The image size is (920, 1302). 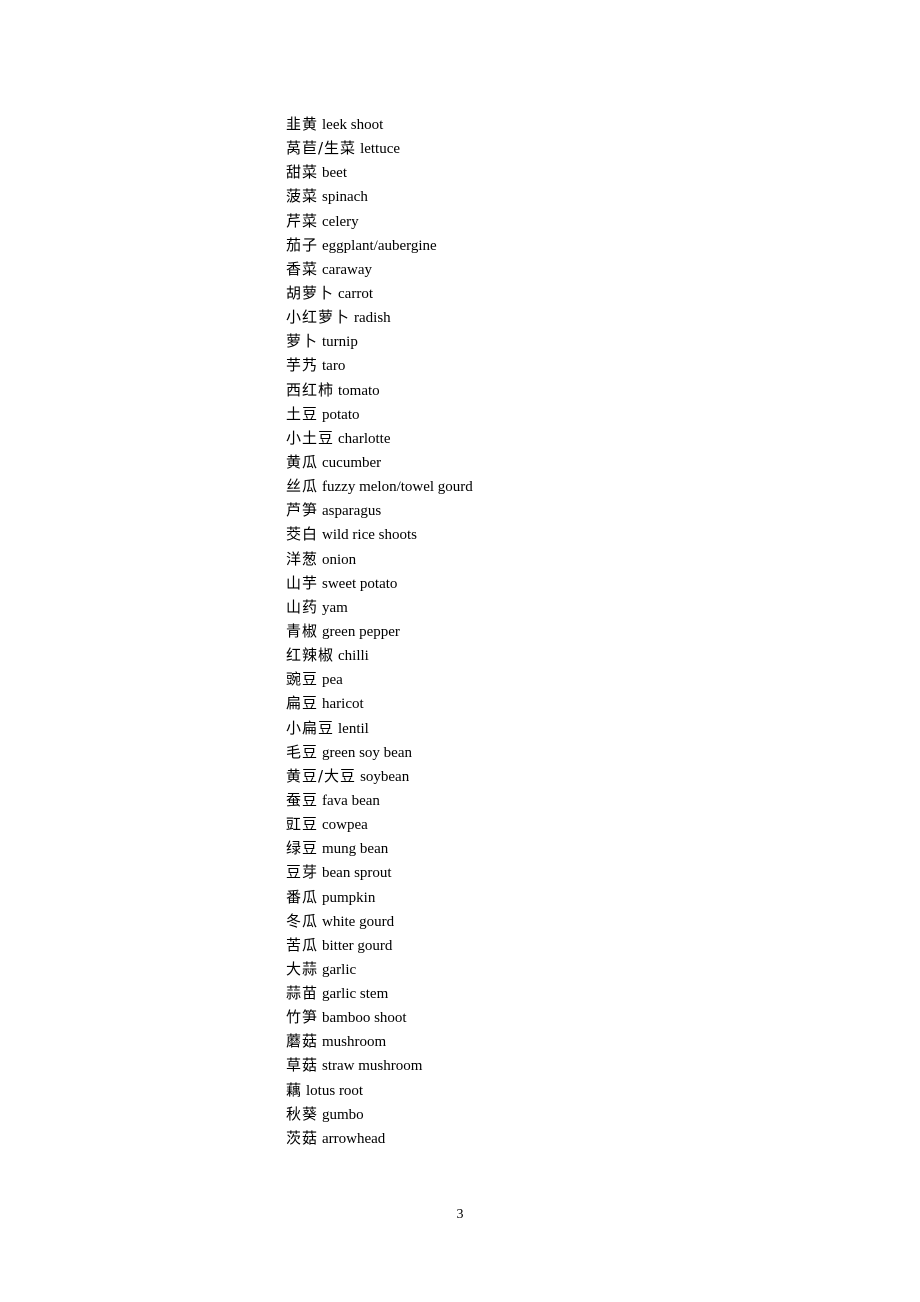 I want to click on vocab-entry: 西红柿 tomato, so click(x=379, y=390).